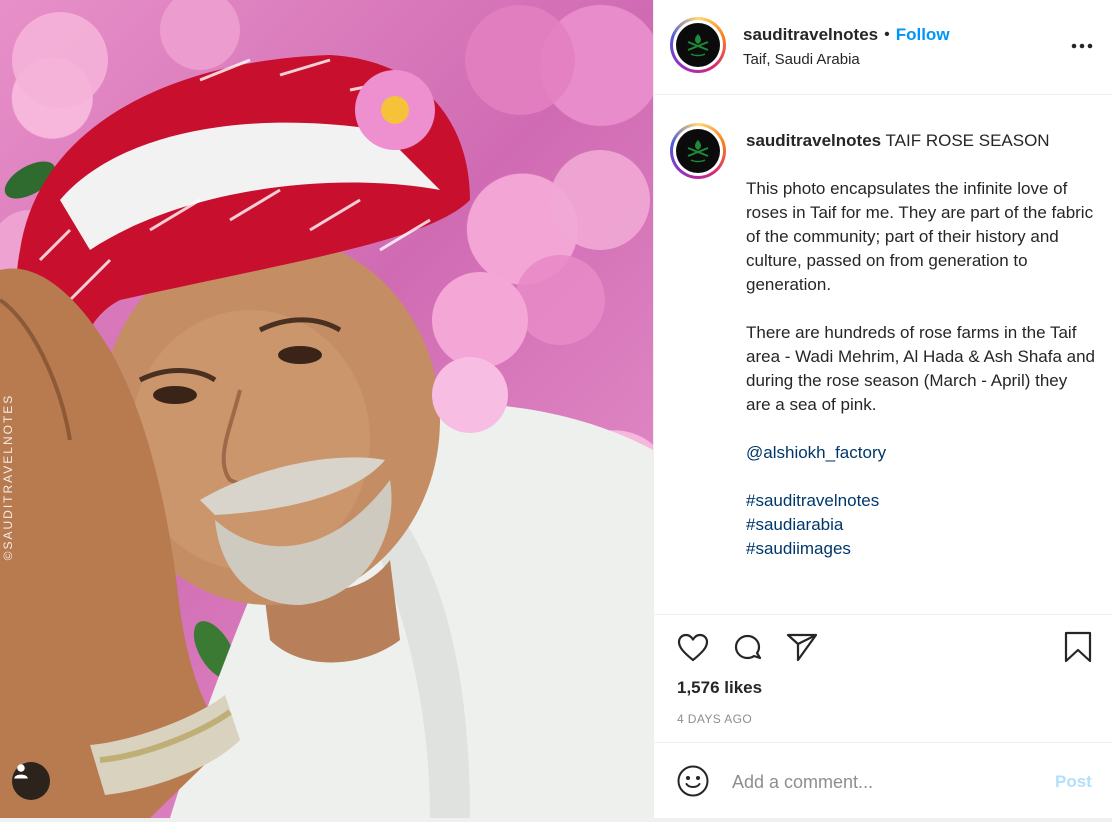 The width and height of the screenshot is (1112, 822). I want to click on emoji-icon, so click(693, 781).